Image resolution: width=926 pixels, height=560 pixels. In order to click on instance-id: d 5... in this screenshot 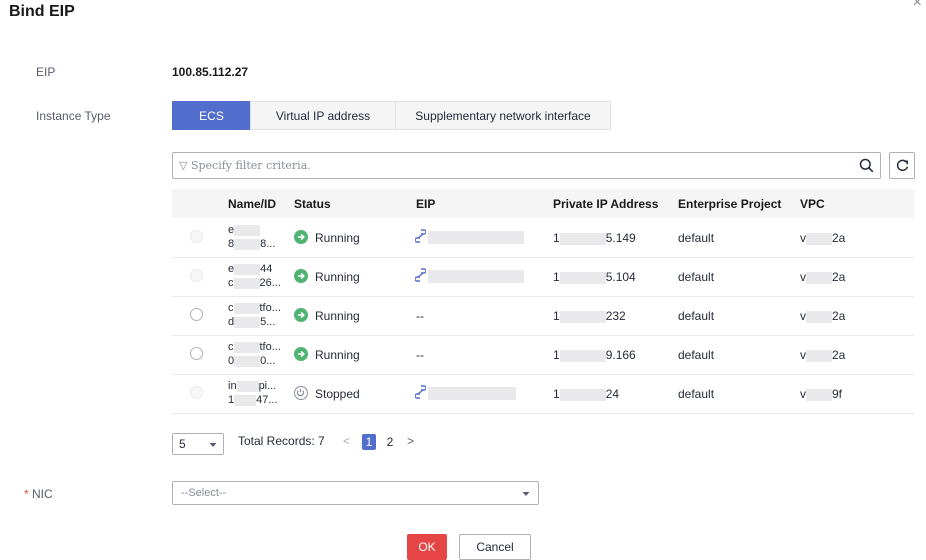, I will do `click(252, 322)`.